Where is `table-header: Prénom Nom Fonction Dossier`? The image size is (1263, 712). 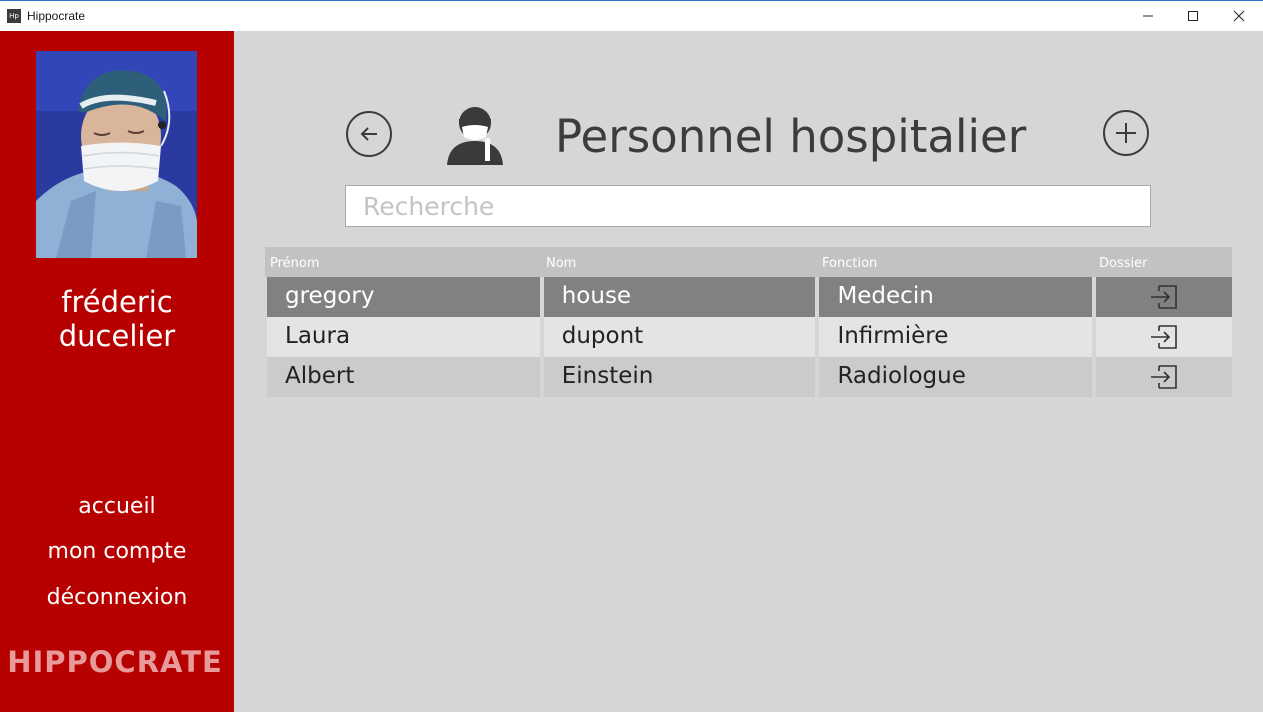
table-header: Prénom Nom Fonction Dossier is located at coordinates (748, 262).